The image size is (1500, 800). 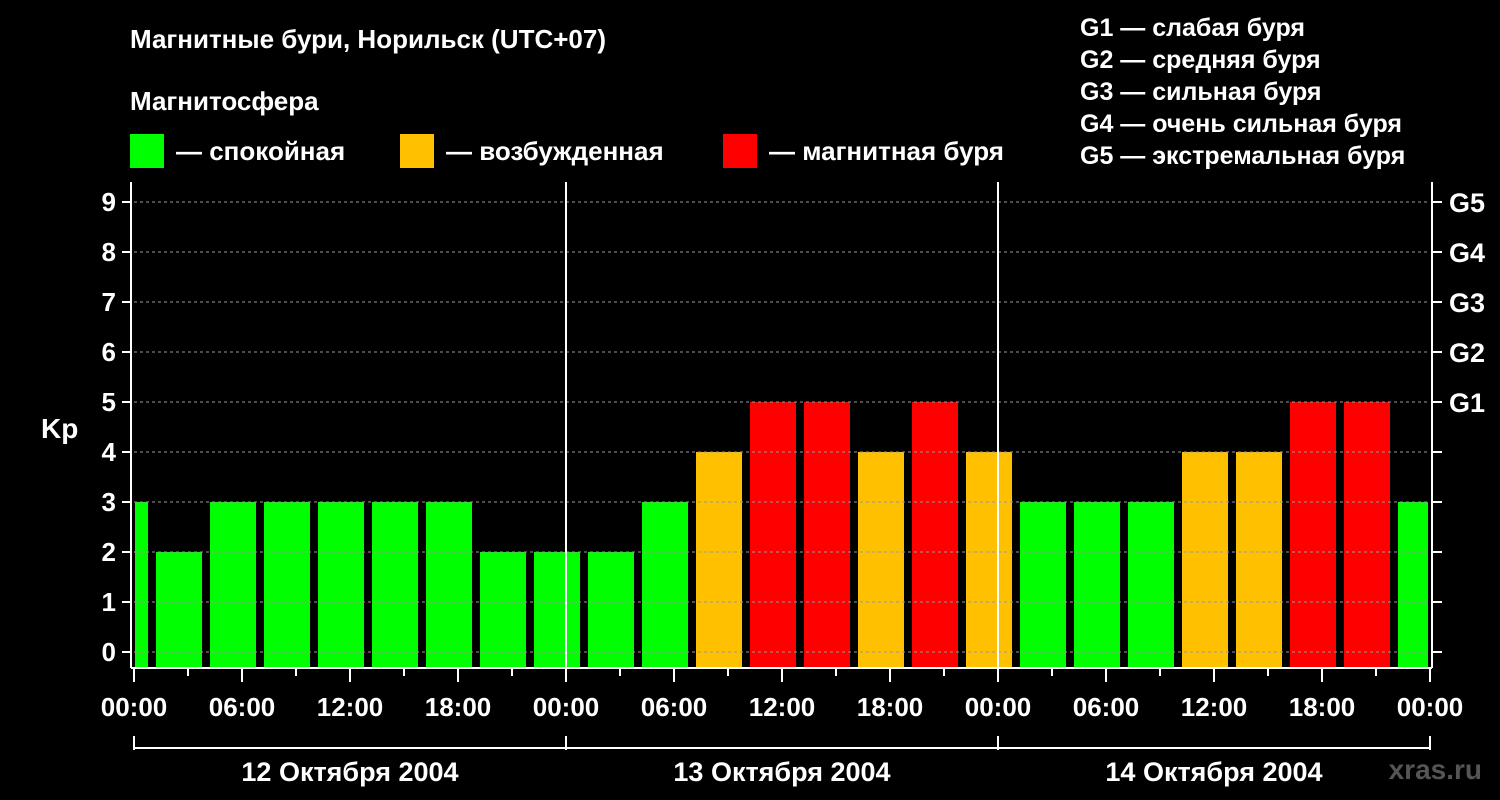 What do you see at coordinates (781, 772) in the screenshot?
I see `day-label-1: 13 Октября 2004` at bounding box center [781, 772].